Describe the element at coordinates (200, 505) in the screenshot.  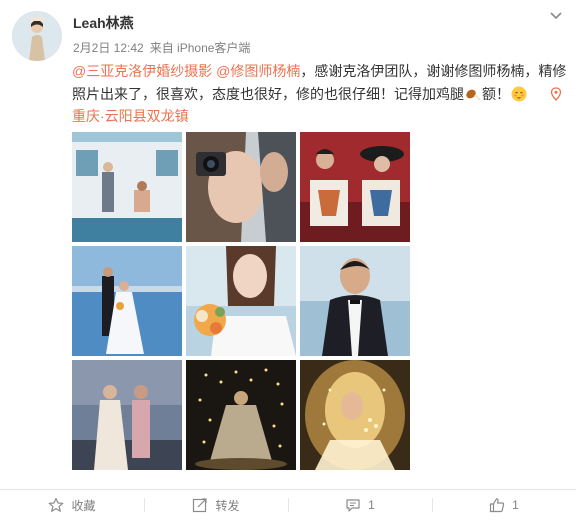
I see `repost-icon` at that location.